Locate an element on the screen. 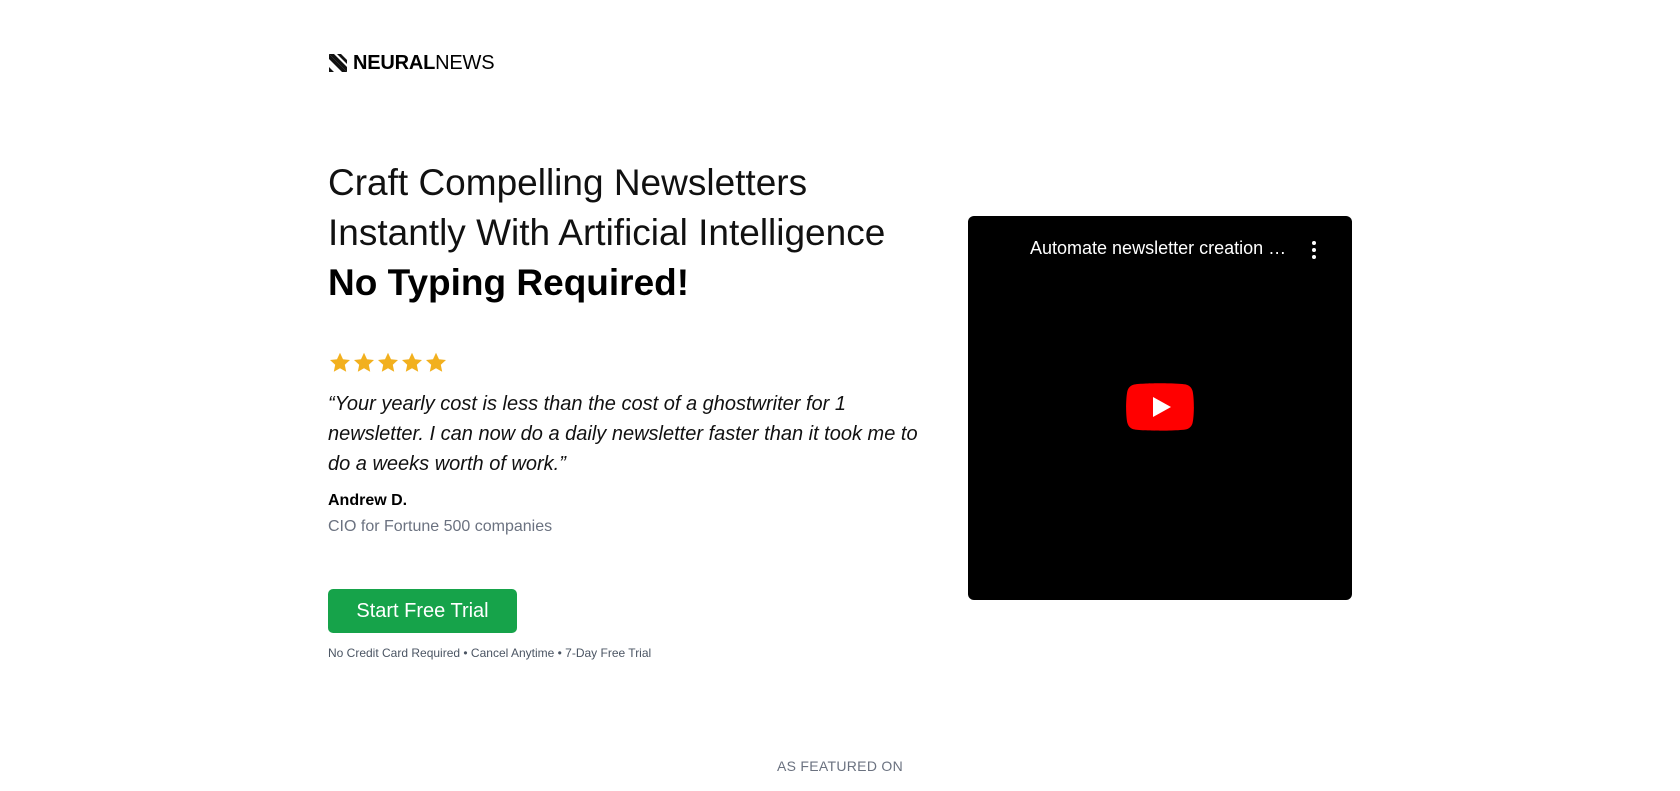 Image resolution: width=1680 pixels, height=791 pixels. headline-line-2: Instantly With Artificial Intelligence is located at coordinates (607, 232).